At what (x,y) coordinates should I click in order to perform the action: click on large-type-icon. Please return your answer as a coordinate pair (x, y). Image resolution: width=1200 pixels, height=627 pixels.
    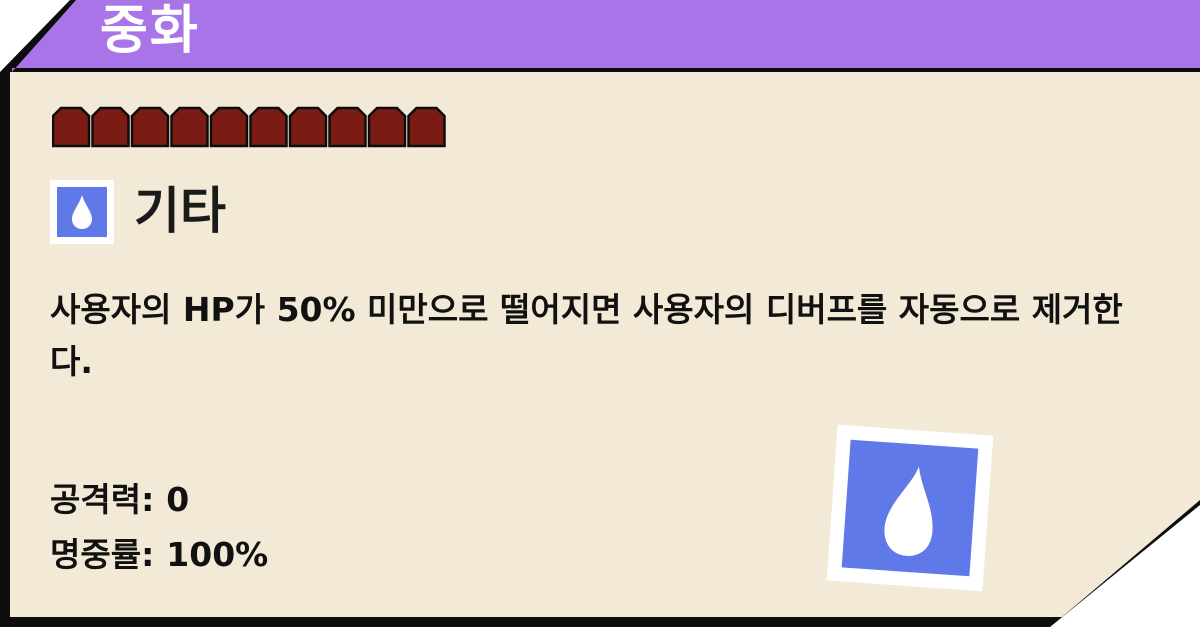
    Looking at the image, I should click on (910, 508).